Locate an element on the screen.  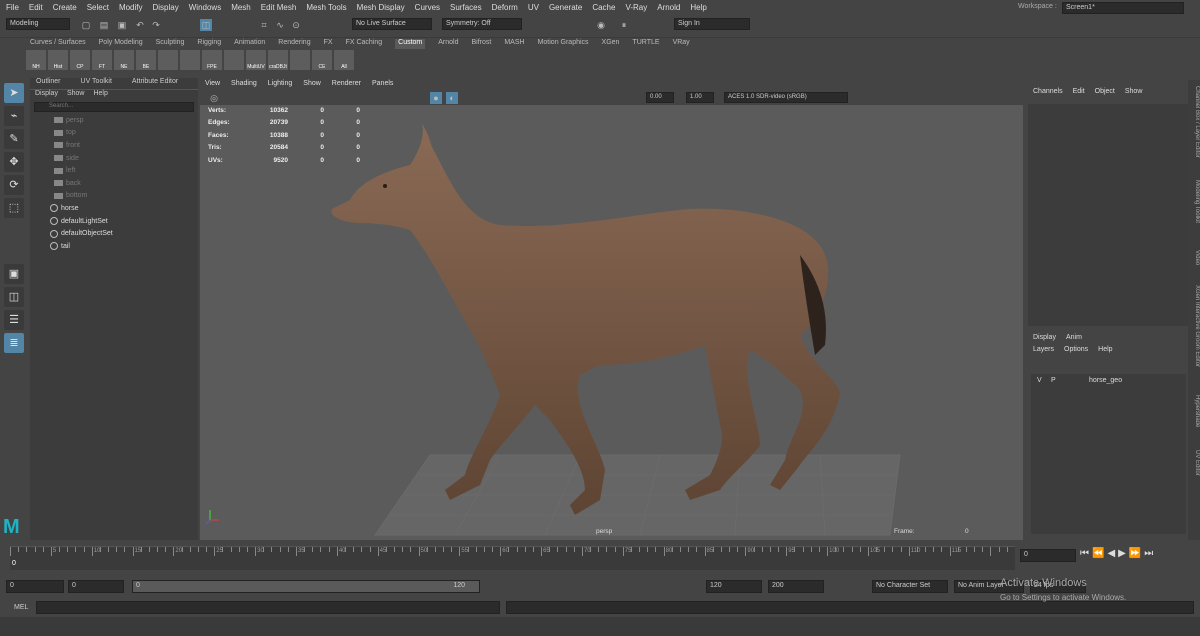
open-scene-icon: ▤ is located at coordinates (104, 25).